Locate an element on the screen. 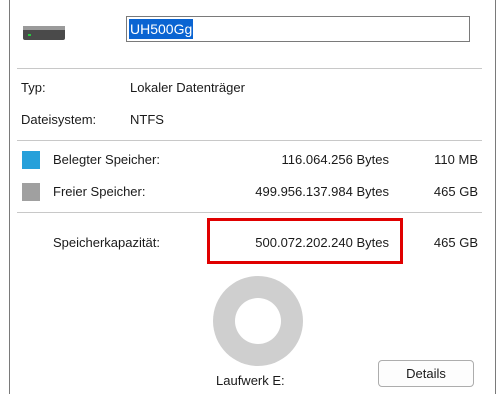  drive-name-input: UH500Gg is located at coordinates (298, 29).